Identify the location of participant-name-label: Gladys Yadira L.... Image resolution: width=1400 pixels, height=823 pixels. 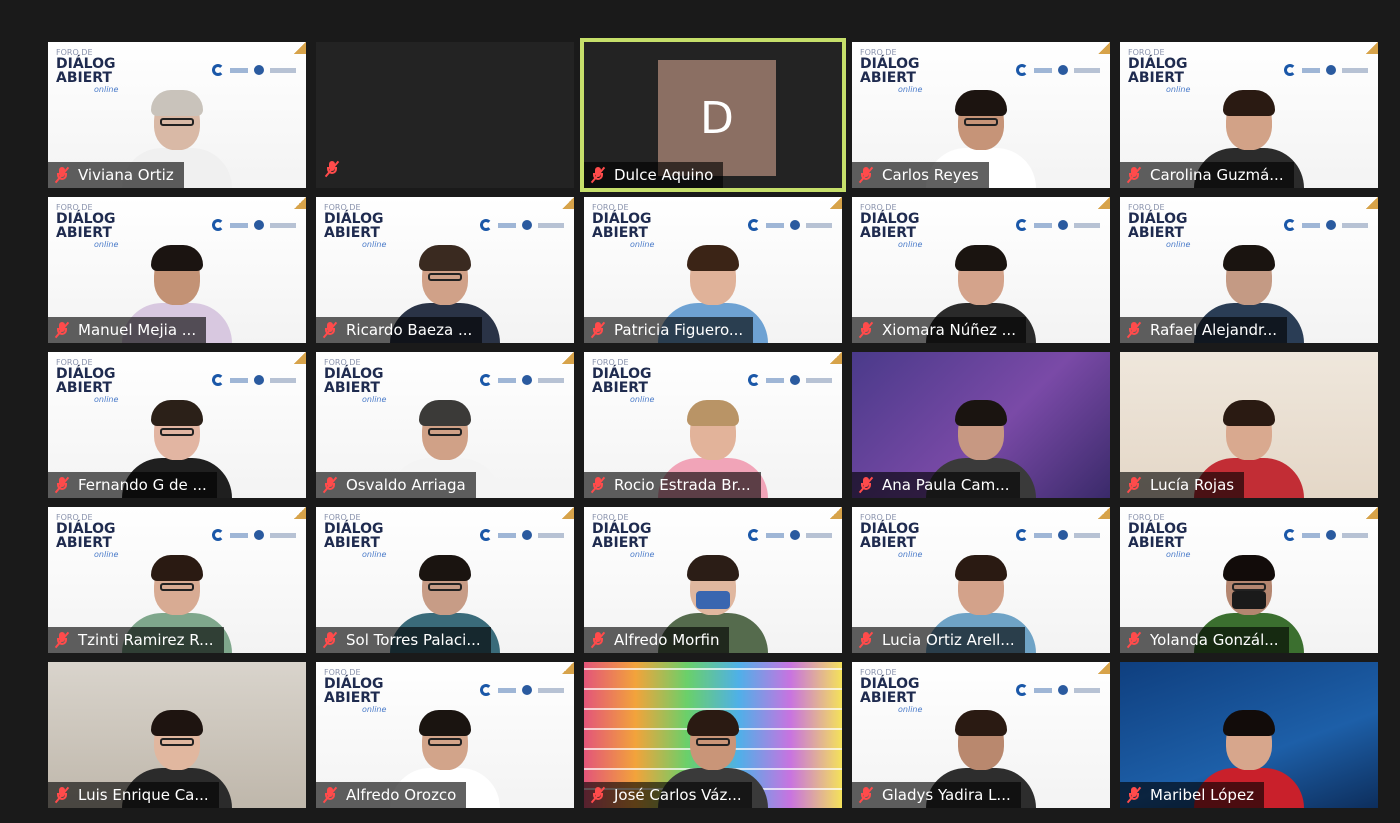
(936, 795).